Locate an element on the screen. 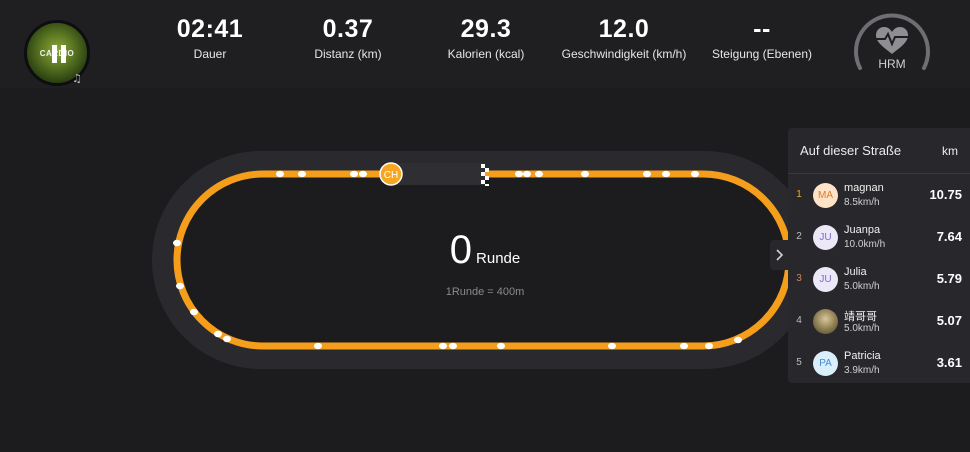  avatar: PA is located at coordinates (825, 363).